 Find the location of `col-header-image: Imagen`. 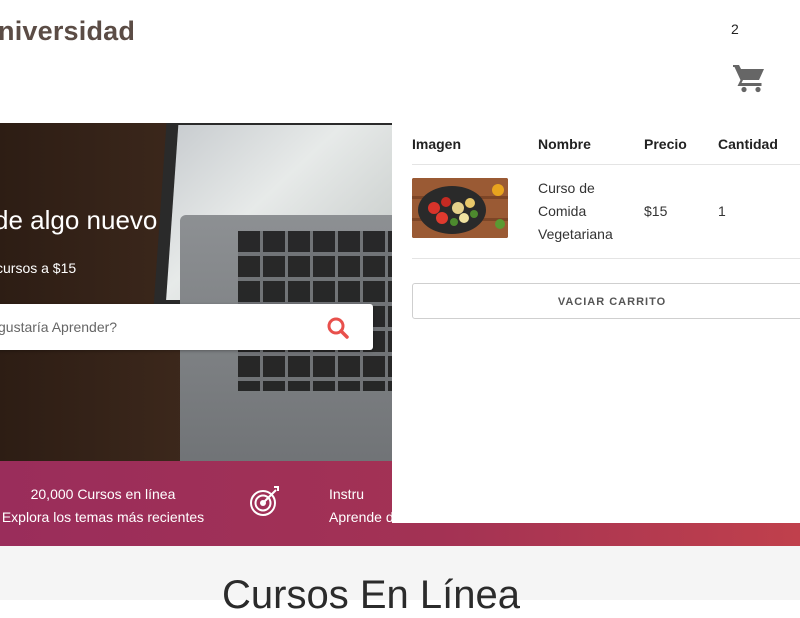

col-header-image: Imagen is located at coordinates (475, 144).